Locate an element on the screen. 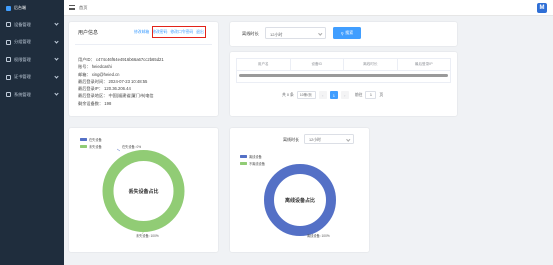 This screenshot has width=553, height=265. sidebar-brand-label: 后台端 is located at coordinates (20, 7).